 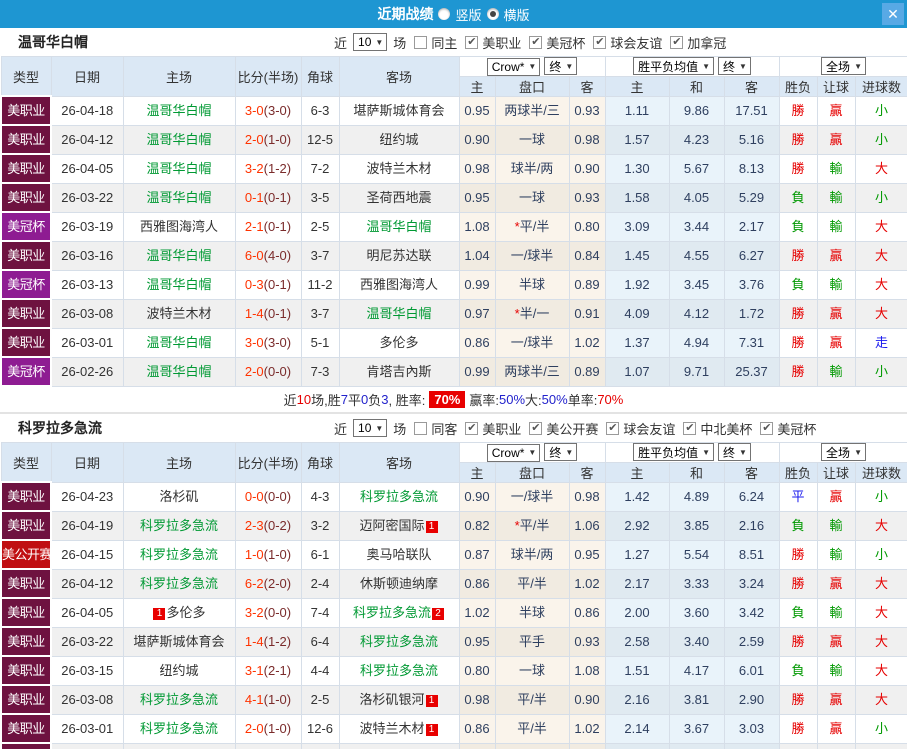 What do you see at coordinates (268, 554) in the screenshot?
I see `score-cell: 1-0(1-0)` at bounding box center [268, 554].